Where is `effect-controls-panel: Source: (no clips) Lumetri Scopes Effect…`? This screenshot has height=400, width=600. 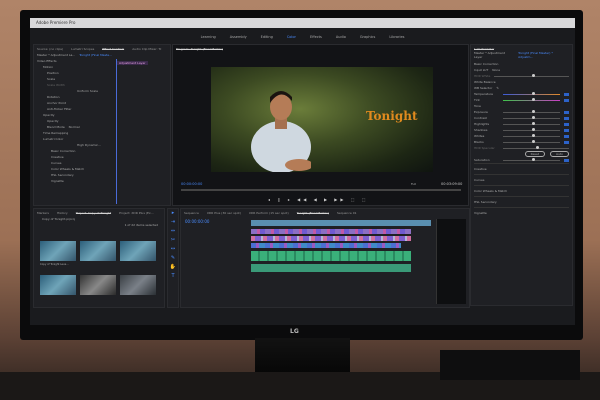
effect-controls-panel: Source: (no clips) Lumetri Scopes Effect… is located at coordinates (102, 125).